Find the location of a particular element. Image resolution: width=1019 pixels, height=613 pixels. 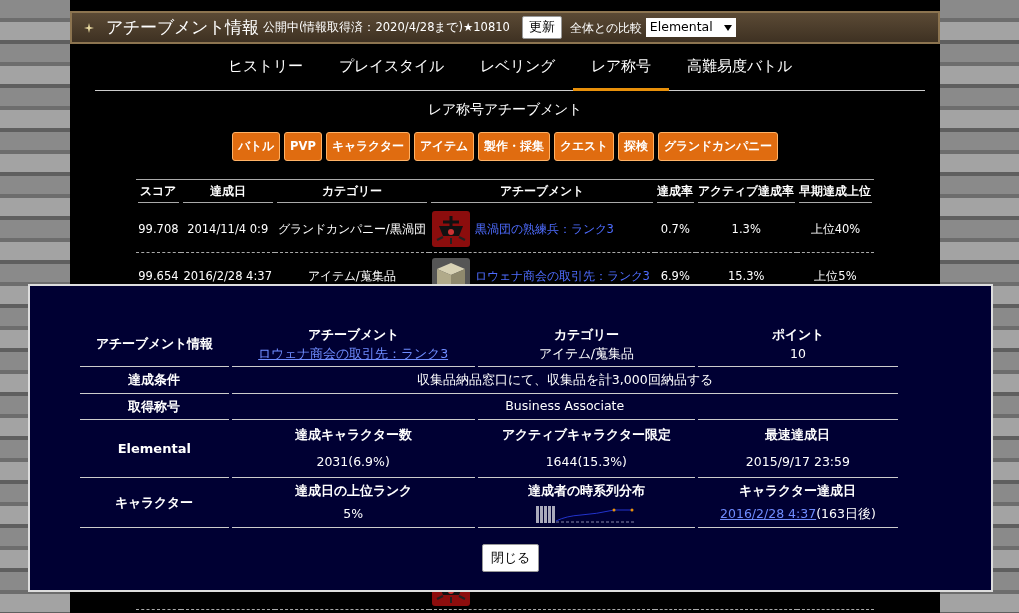

column-header: 早期達成上位 is located at coordinates (835, 193).